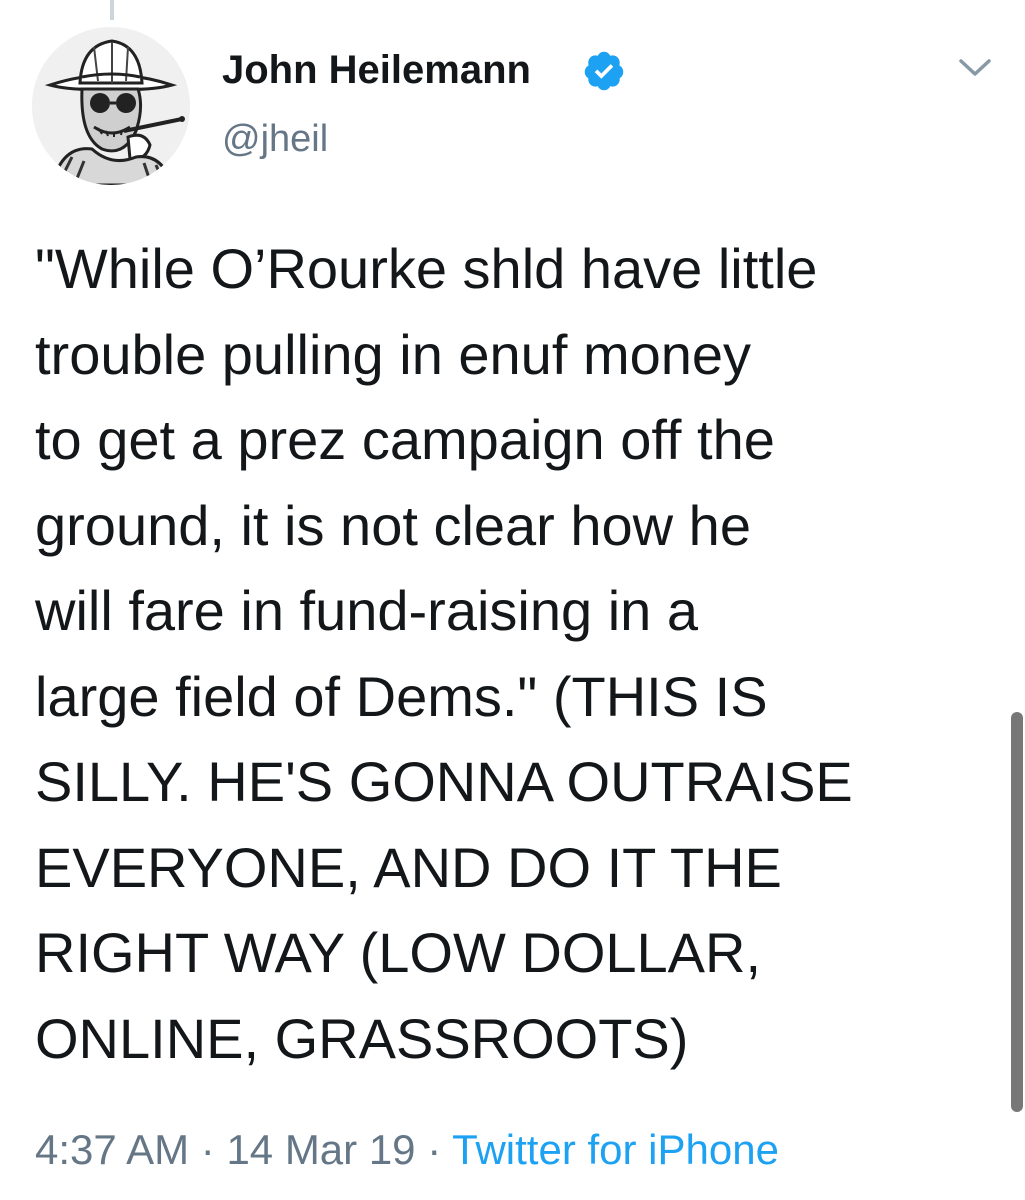 Image resolution: width=1025 pixels, height=1200 pixels. Describe the element at coordinates (604, 71) in the screenshot. I see `verified-badge-icon` at that location.